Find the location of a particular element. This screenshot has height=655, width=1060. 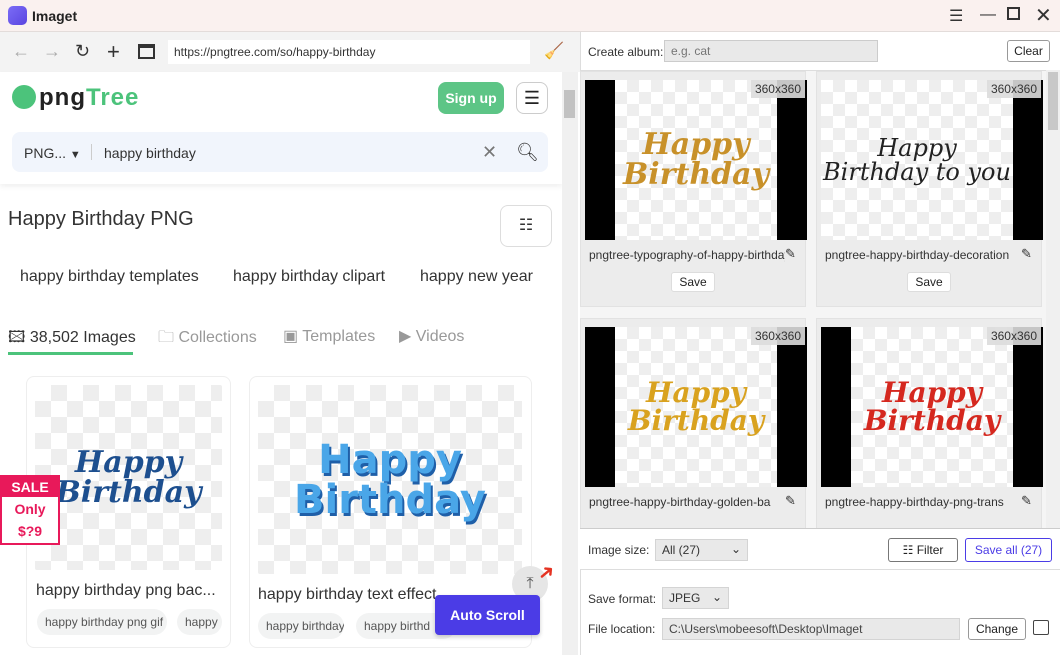

tag-chip: happy is located at coordinates (199, 622).